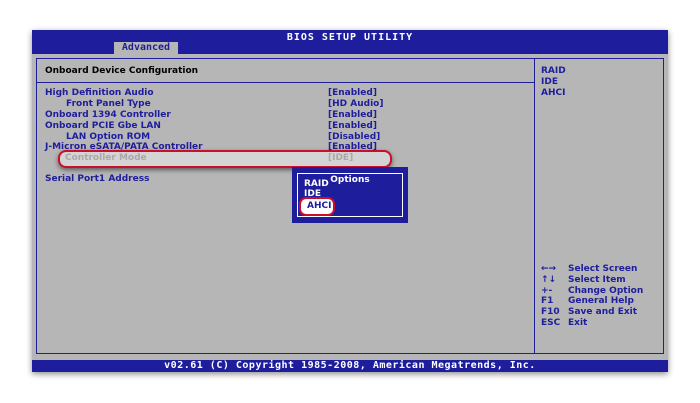  Describe the element at coordinates (341, 158) in the screenshot. I see `value-controller-mode: [IDE]` at that location.